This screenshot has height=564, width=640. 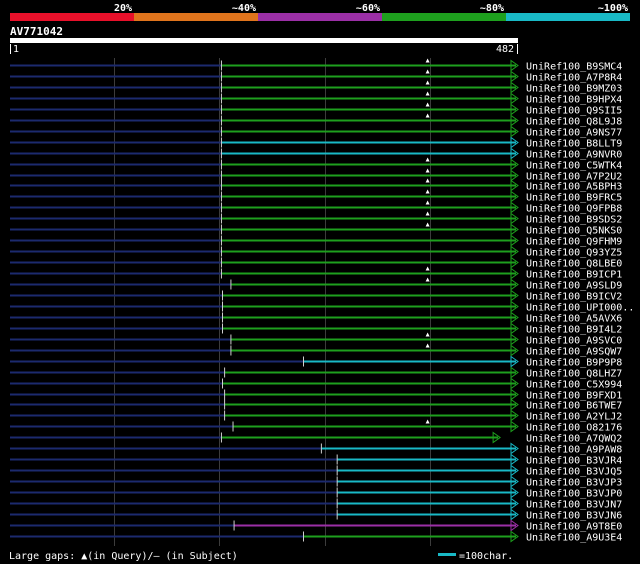 What do you see at coordinates (16, 49) in the screenshot?
I see `query-start-label: 1` at bounding box center [16, 49].